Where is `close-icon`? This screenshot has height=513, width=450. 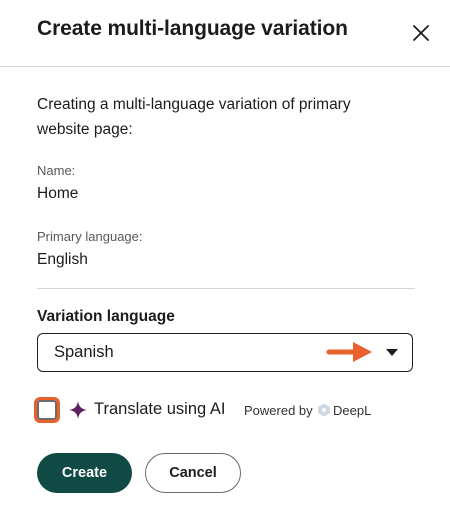 close-icon is located at coordinates (421, 33).